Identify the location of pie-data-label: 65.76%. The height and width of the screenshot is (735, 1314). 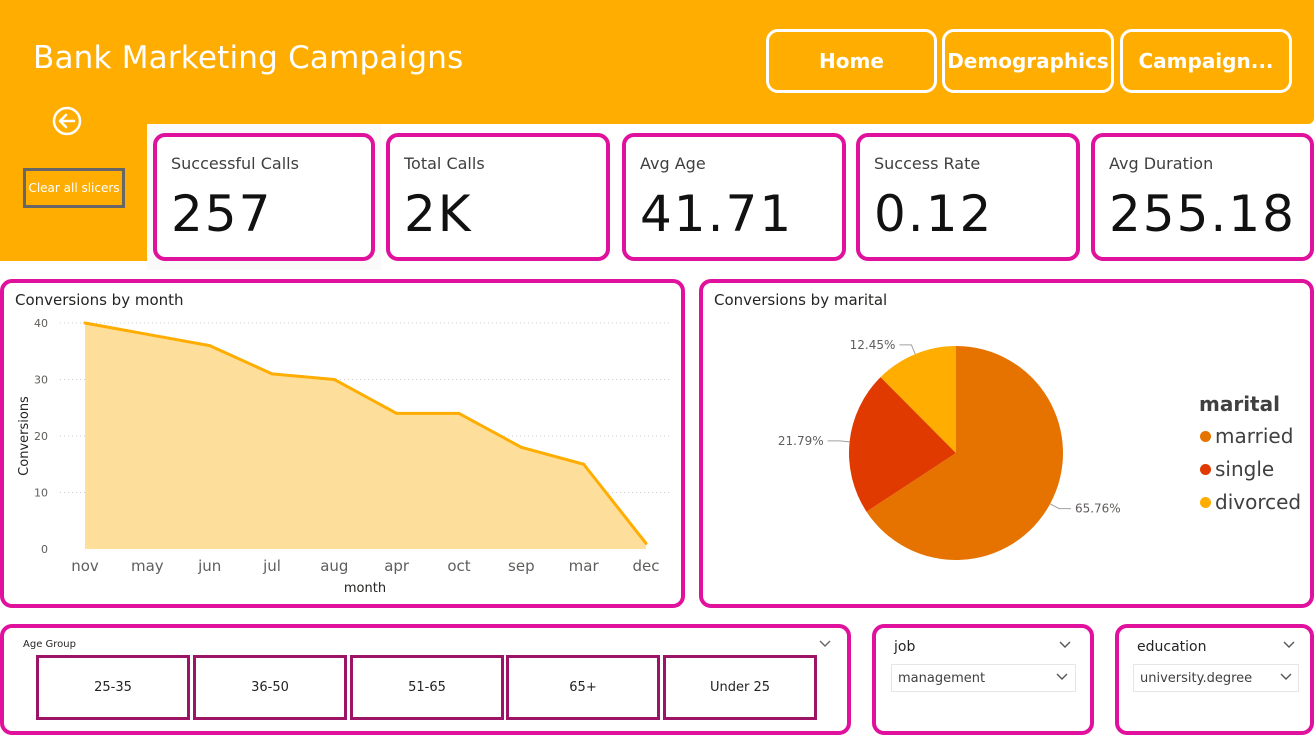
(1098, 509).